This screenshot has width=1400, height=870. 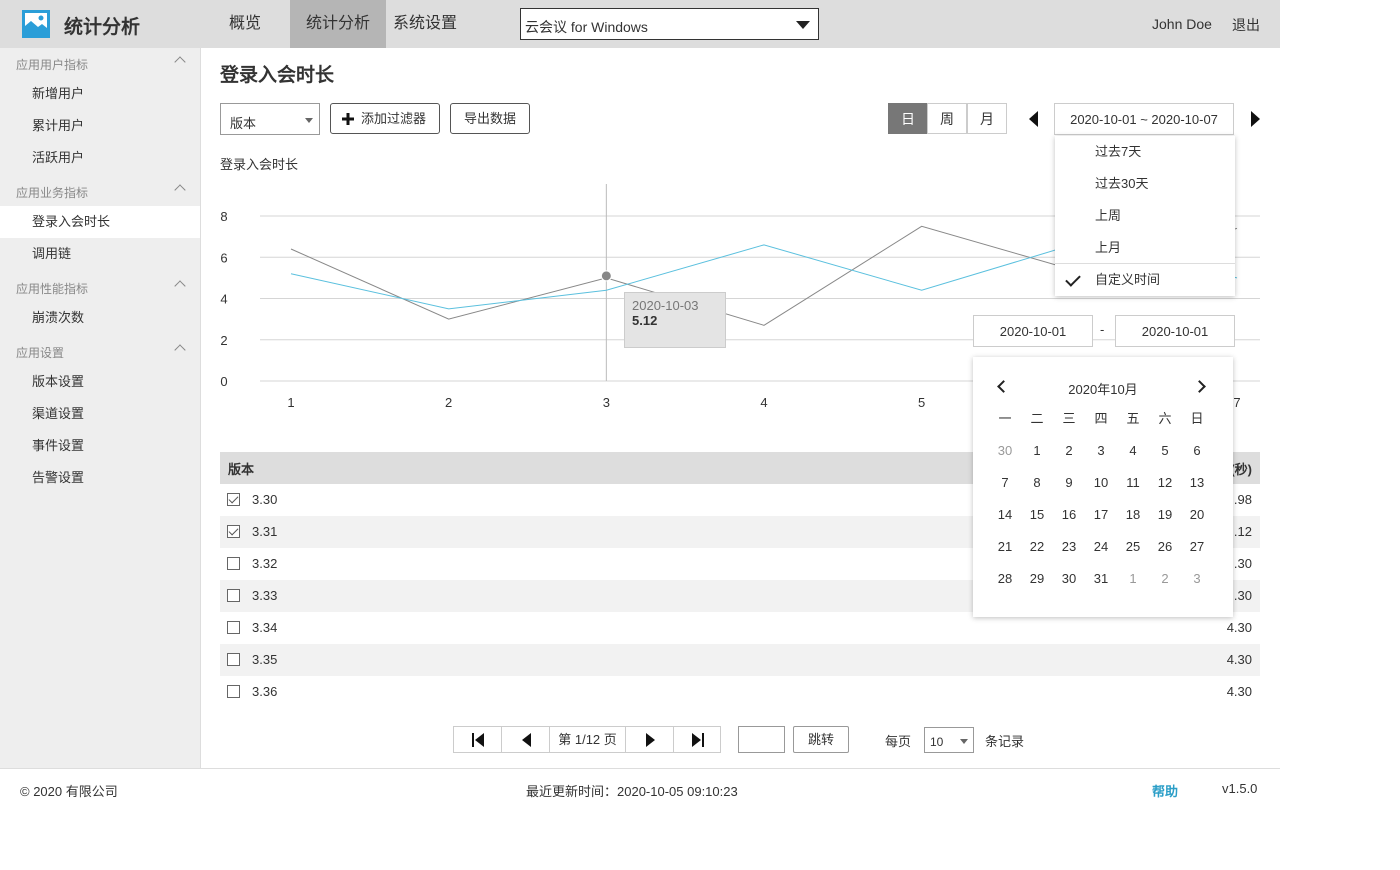 I want to click on sidebar-item-channel-settings: 渠道设置, so click(x=100, y=414).